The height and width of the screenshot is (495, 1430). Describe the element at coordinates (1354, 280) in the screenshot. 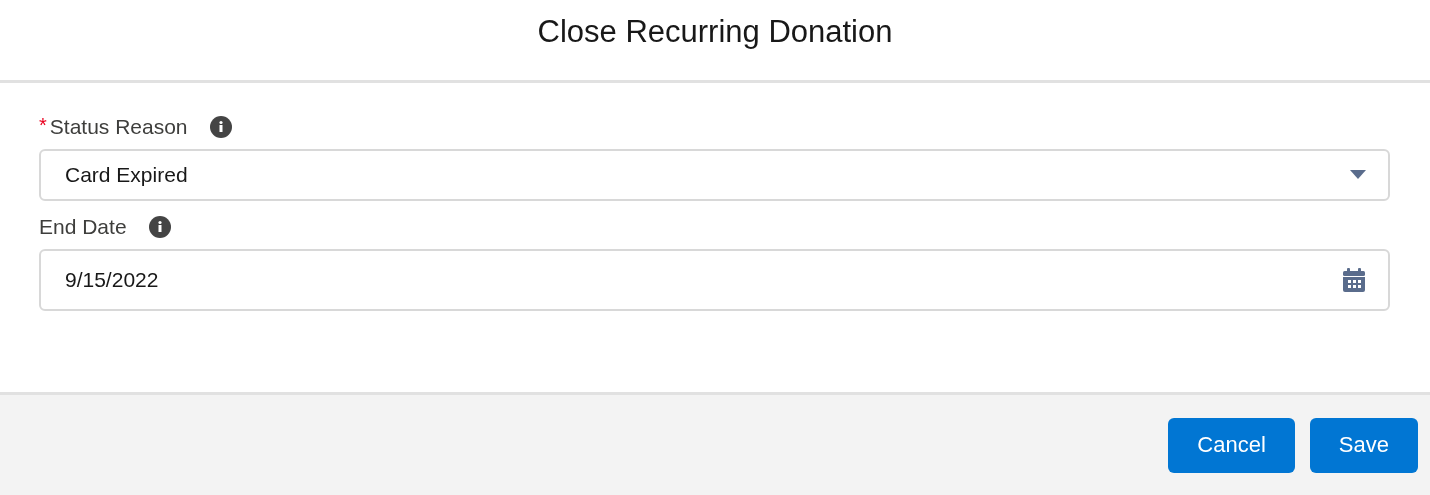

I see `calendar-icon` at that location.